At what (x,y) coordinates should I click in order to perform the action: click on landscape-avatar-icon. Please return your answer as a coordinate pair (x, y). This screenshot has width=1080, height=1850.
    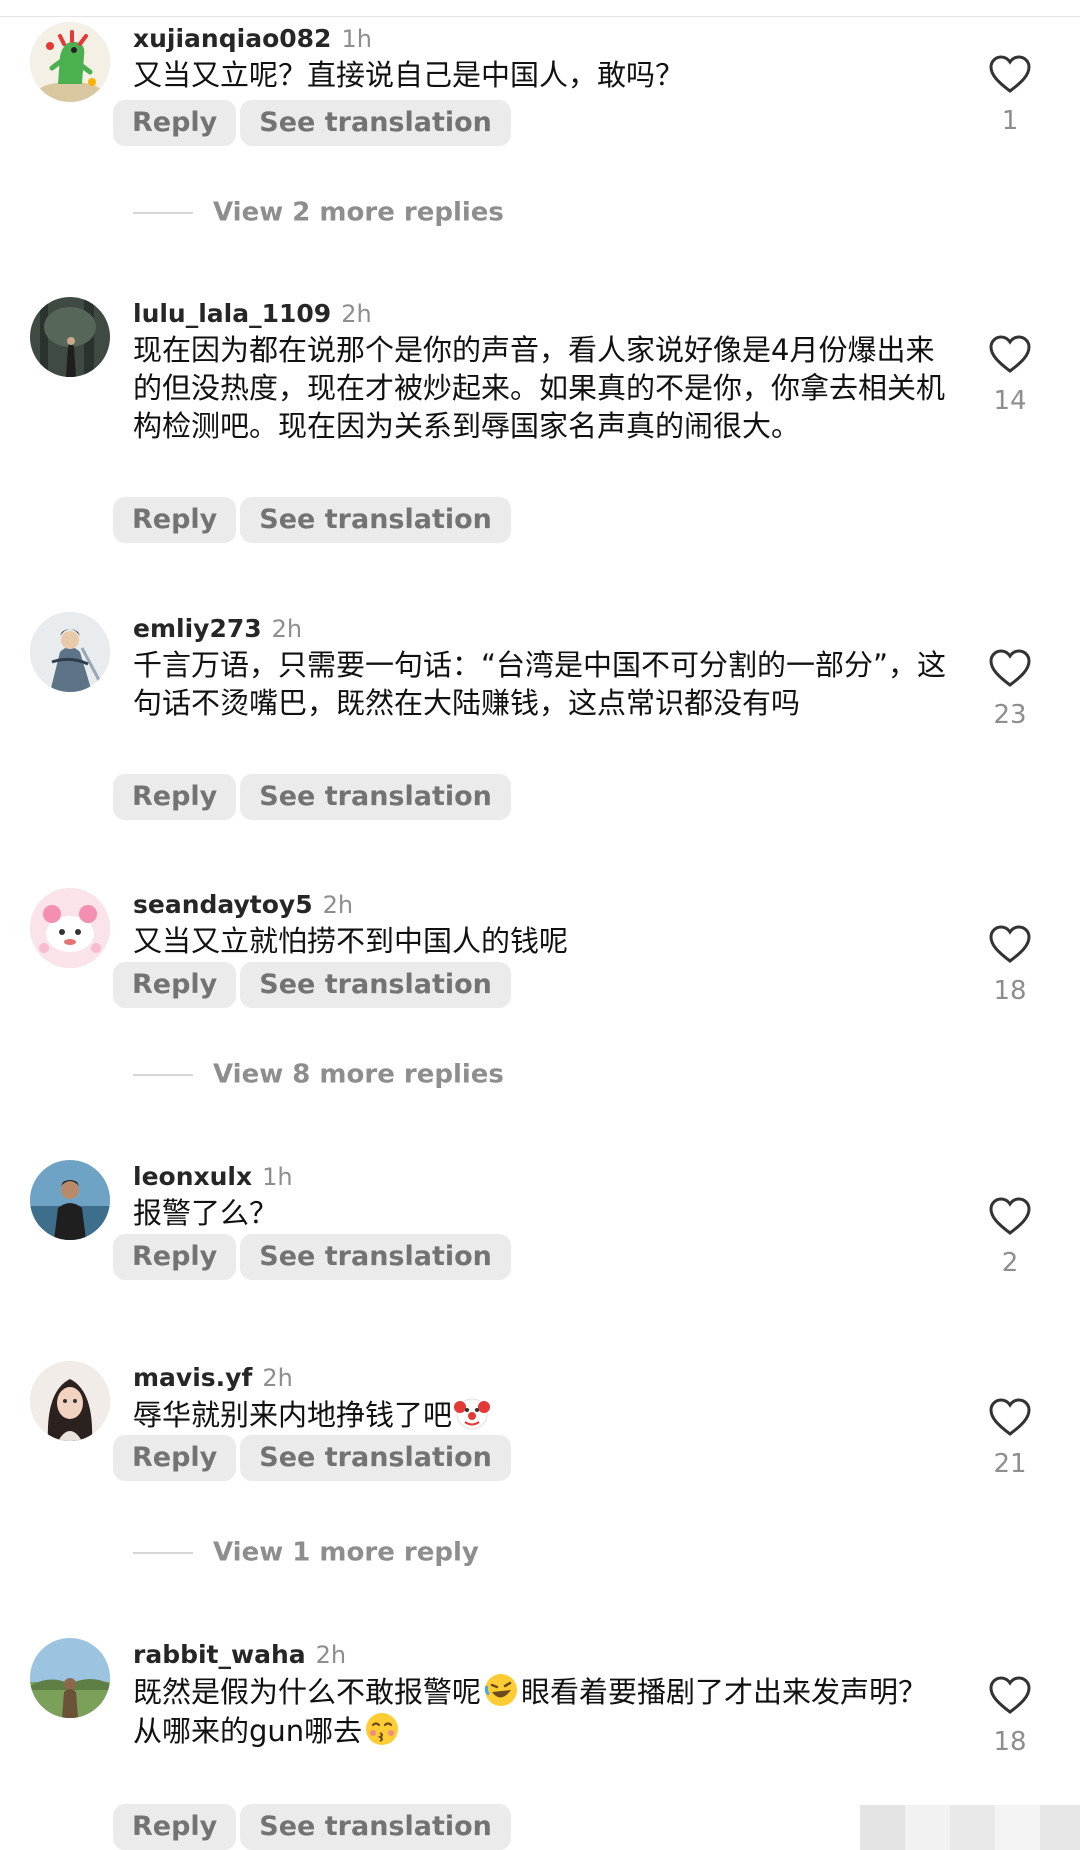
    Looking at the image, I should click on (70, 1678).